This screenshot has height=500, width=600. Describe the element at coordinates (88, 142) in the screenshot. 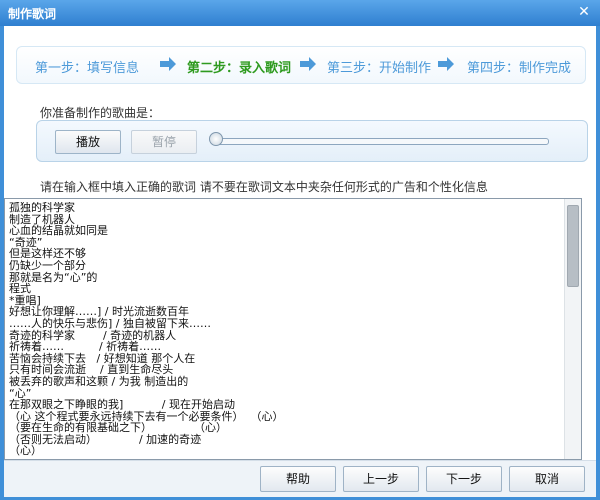

I see `play-button: 播放` at that location.